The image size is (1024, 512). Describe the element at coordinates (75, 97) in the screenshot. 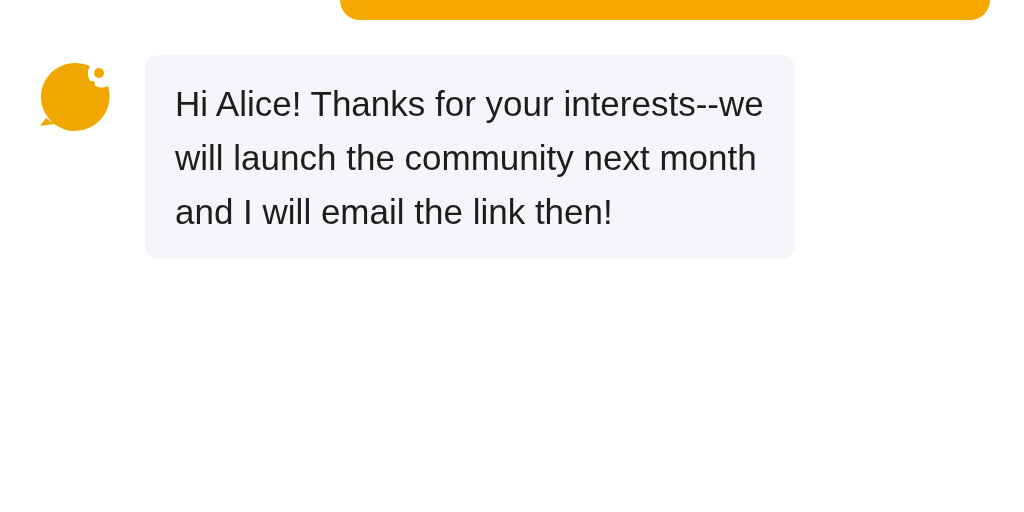

I see `chat-bot-avatar-icon` at that location.